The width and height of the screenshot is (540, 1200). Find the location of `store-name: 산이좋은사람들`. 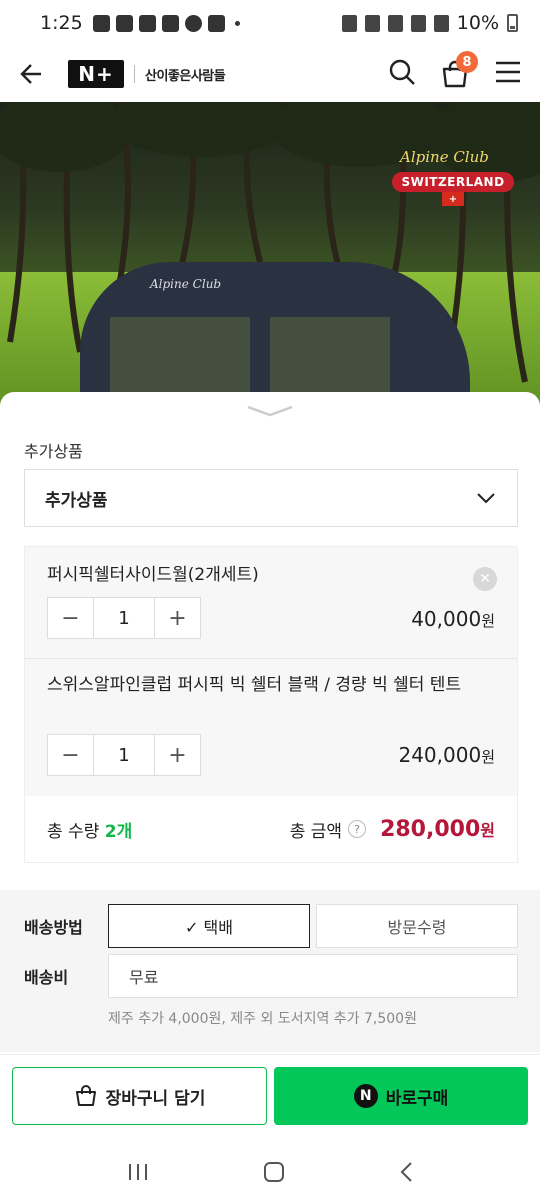

store-name: 산이좋은사람들 is located at coordinates (185, 74).